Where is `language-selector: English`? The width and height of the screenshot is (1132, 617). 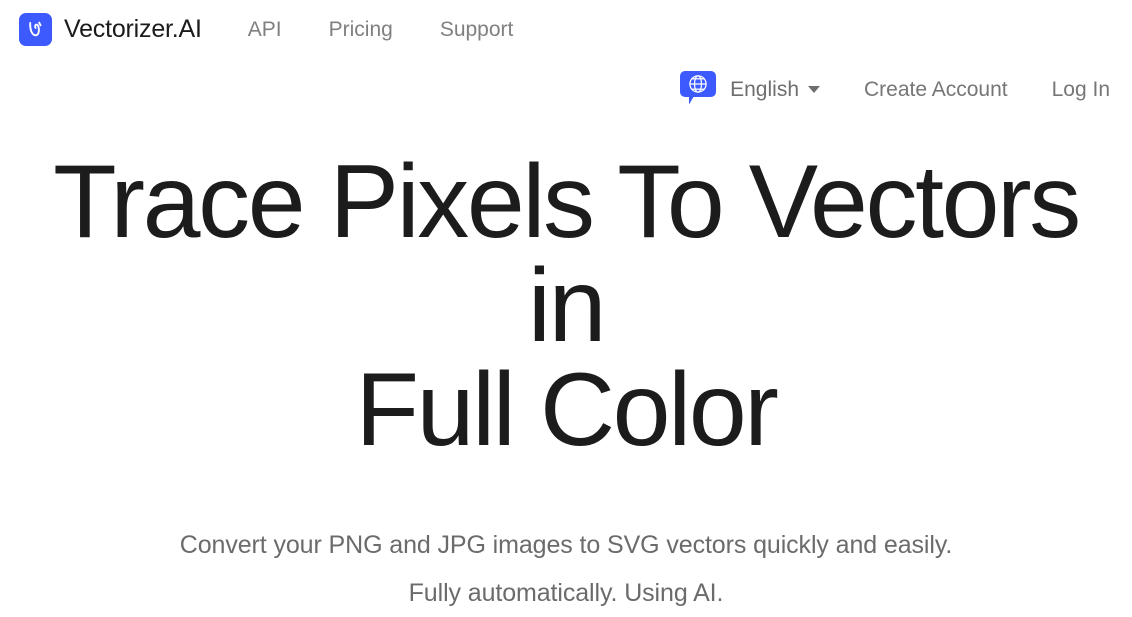 language-selector: English is located at coordinates (749, 89).